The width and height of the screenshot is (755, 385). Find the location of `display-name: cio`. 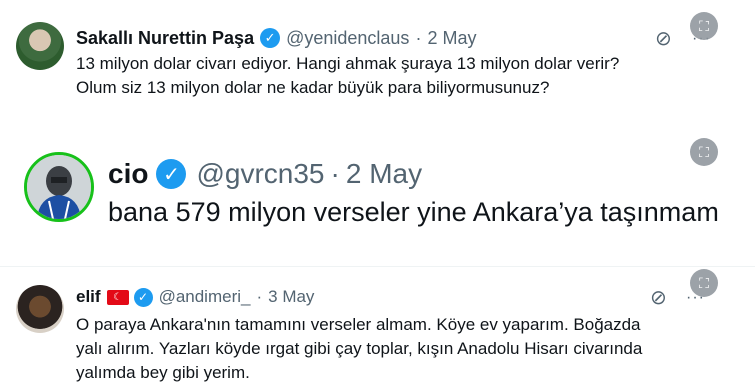

display-name: cio is located at coordinates (128, 174).